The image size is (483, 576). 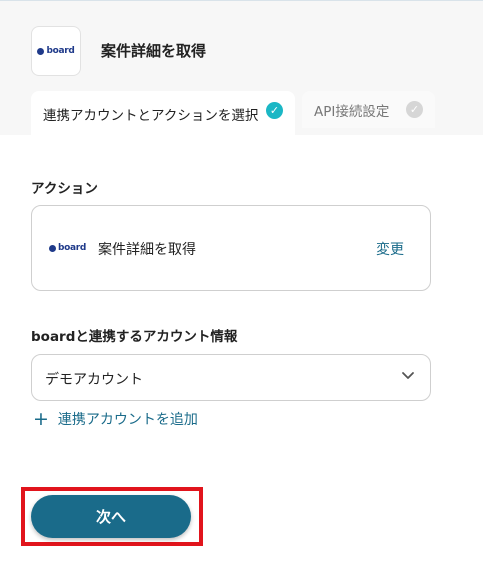 What do you see at coordinates (408, 375) in the screenshot?
I see `chevron-down-icon` at bounding box center [408, 375].